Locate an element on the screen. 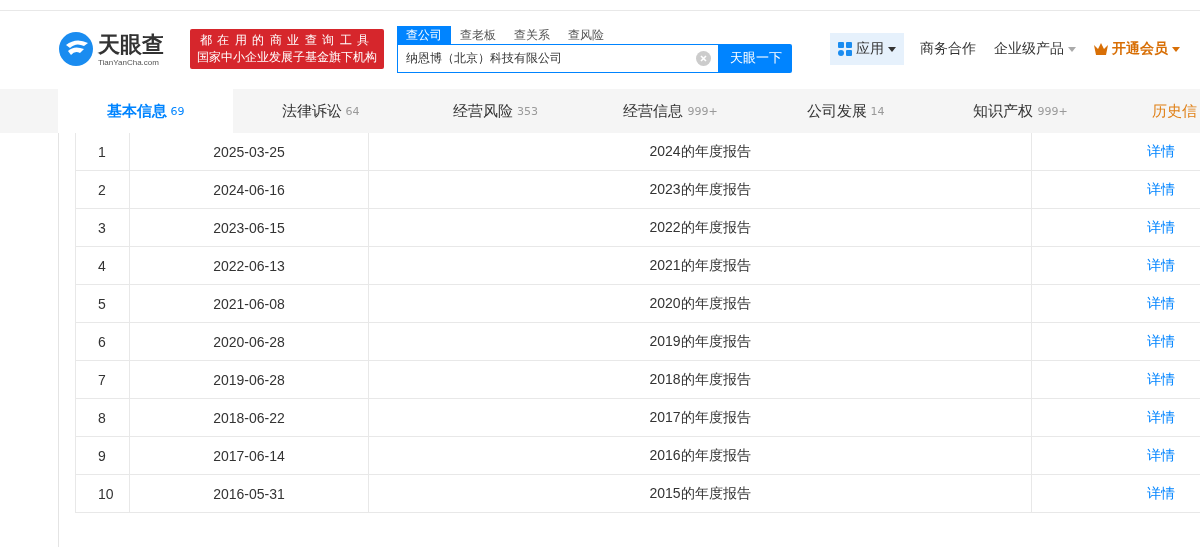 This screenshot has height=547, width=1200. table-cell: 2 is located at coordinates (102, 190).